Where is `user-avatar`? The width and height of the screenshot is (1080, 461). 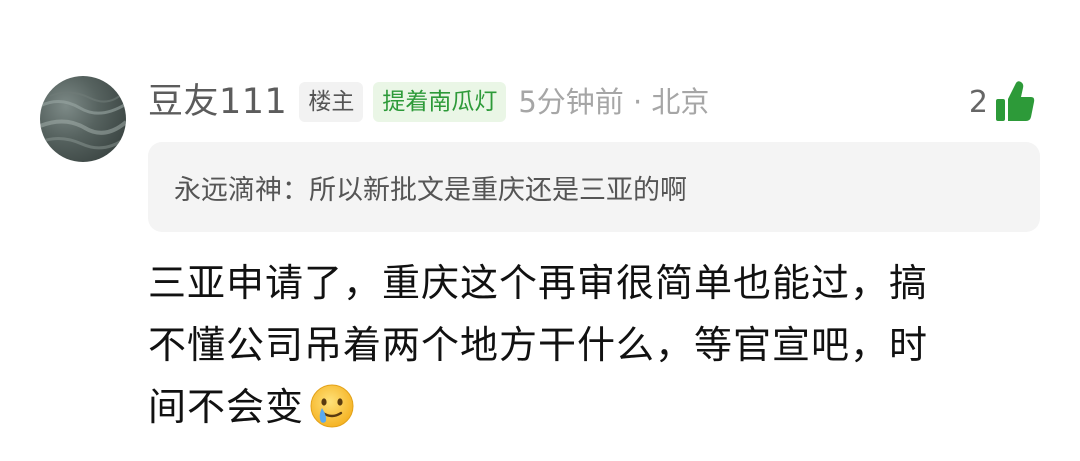
user-avatar is located at coordinates (83, 119).